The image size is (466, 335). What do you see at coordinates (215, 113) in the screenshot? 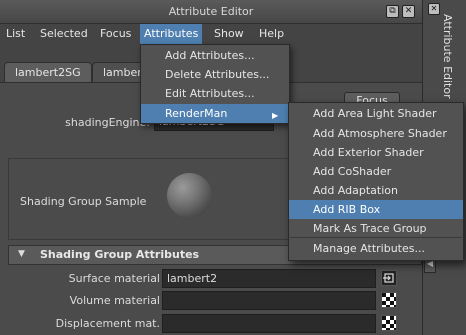
I see `menu-item-renderman: RenderMan` at bounding box center [215, 113].